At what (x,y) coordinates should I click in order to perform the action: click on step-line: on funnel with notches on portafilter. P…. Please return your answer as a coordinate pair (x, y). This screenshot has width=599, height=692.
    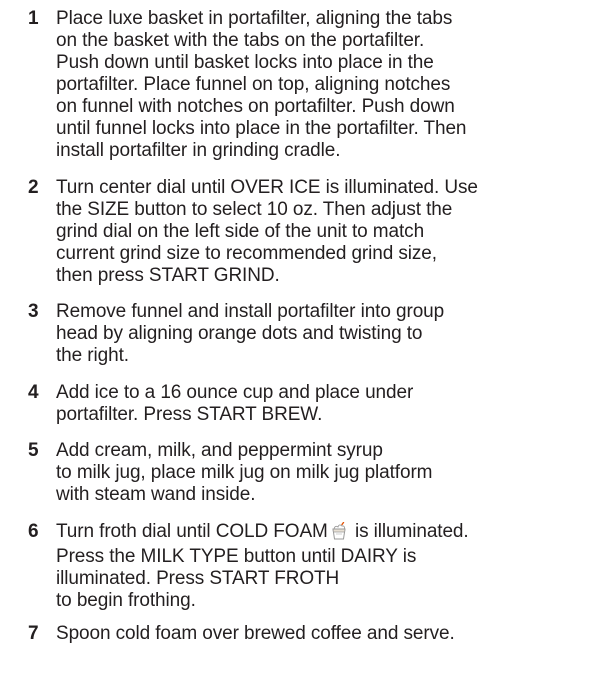
    Looking at the image, I should click on (255, 106).